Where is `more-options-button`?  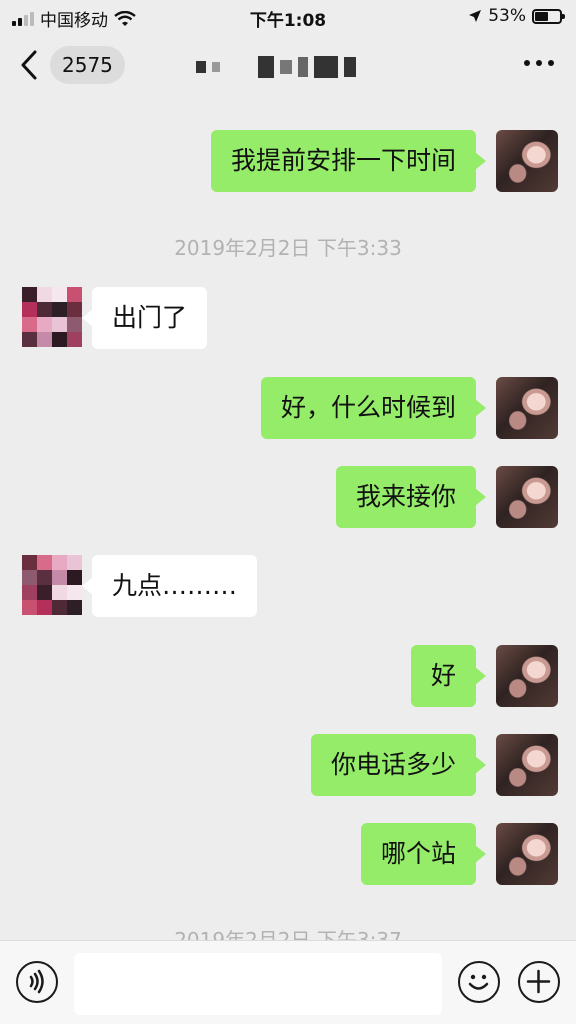 more-options-button is located at coordinates (539, 63).